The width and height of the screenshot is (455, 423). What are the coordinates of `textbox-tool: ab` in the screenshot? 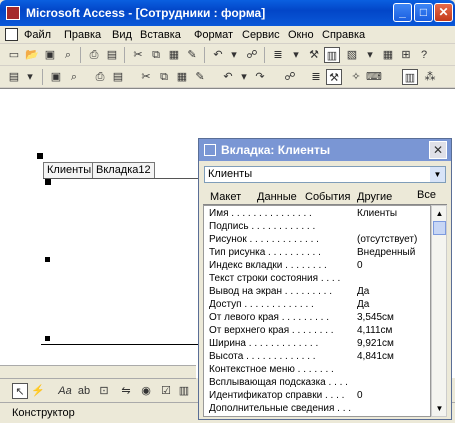 It's located at (84, 391).